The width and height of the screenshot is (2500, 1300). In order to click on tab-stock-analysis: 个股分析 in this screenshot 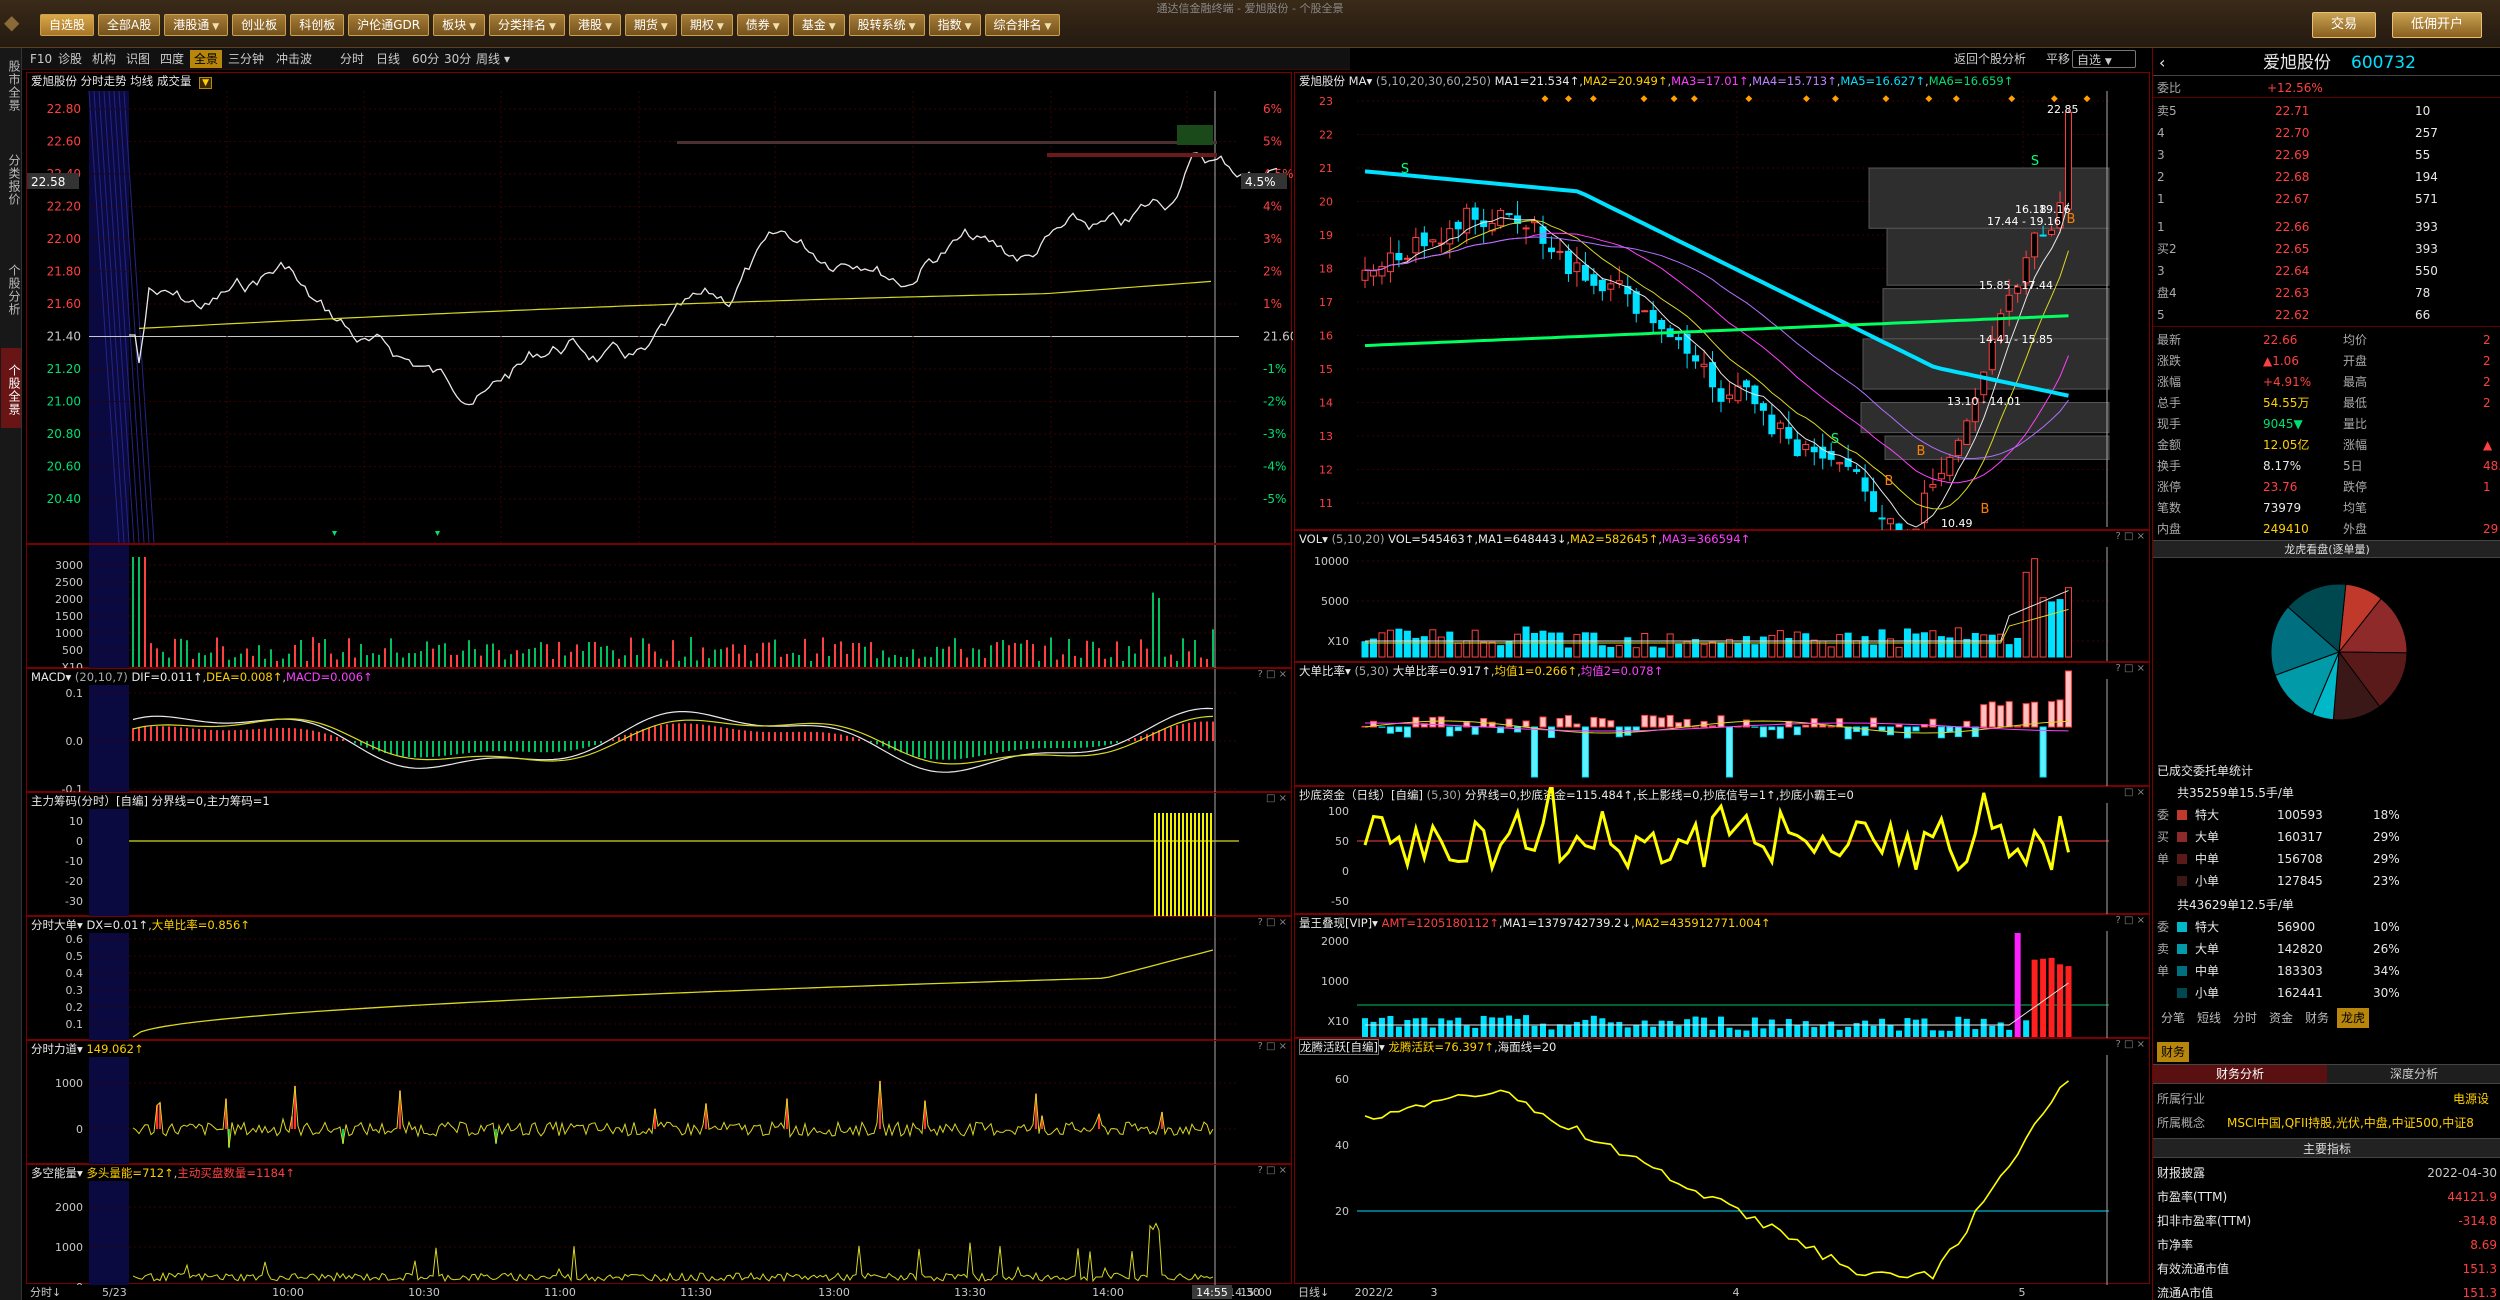, I will do `click(11, 288)`.